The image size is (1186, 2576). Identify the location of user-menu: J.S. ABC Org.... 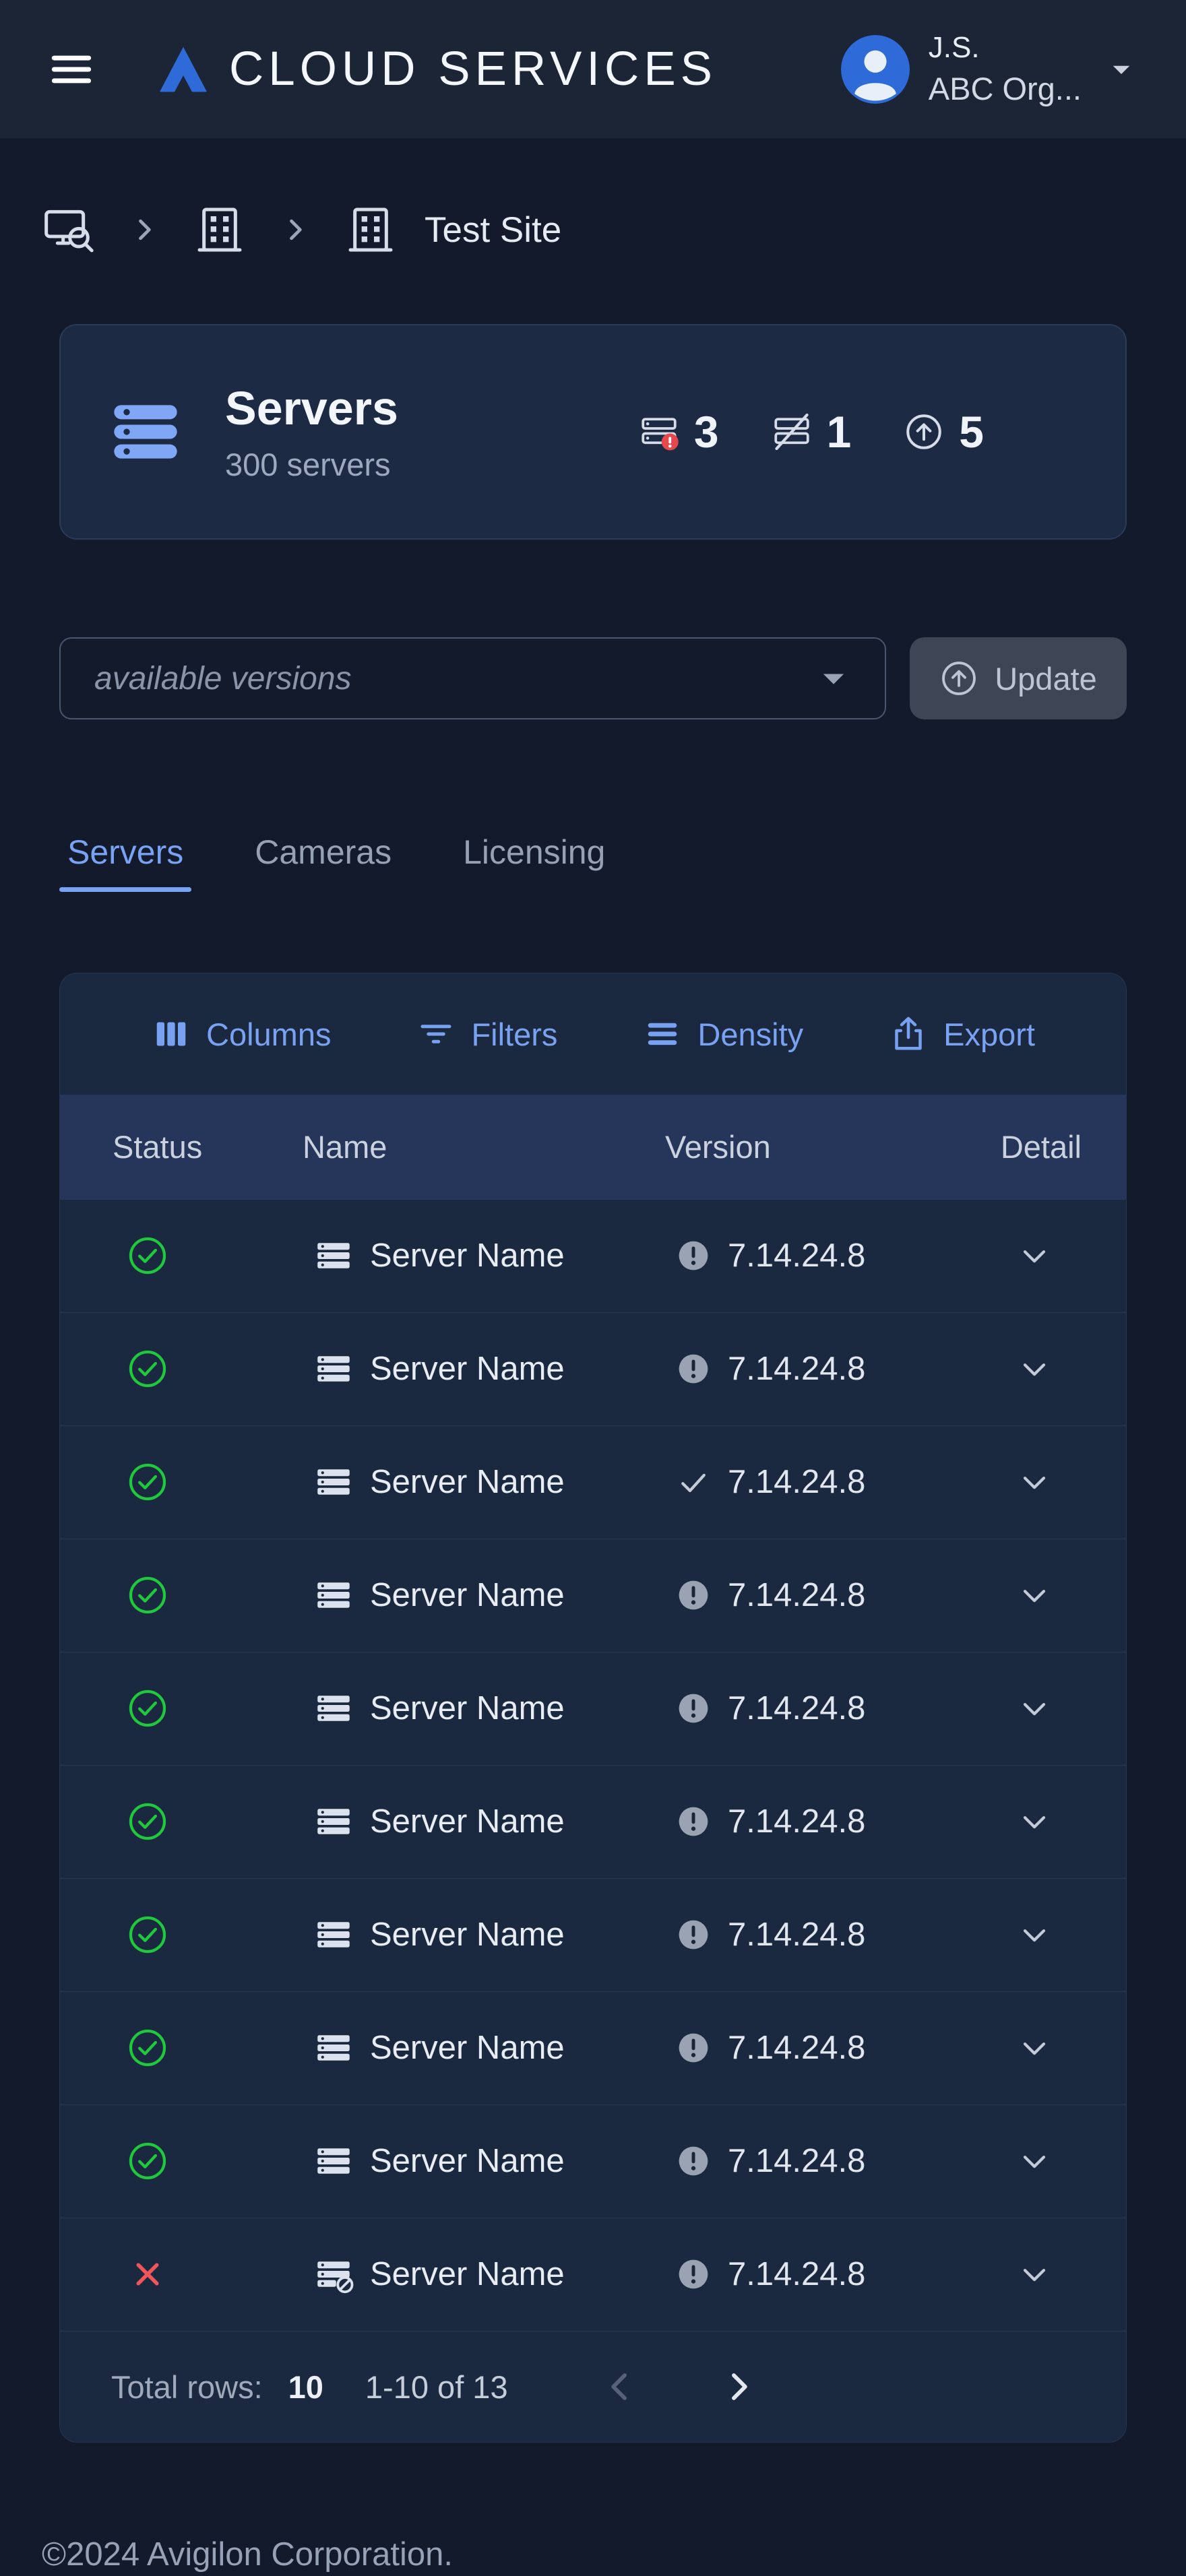
(987, 69).